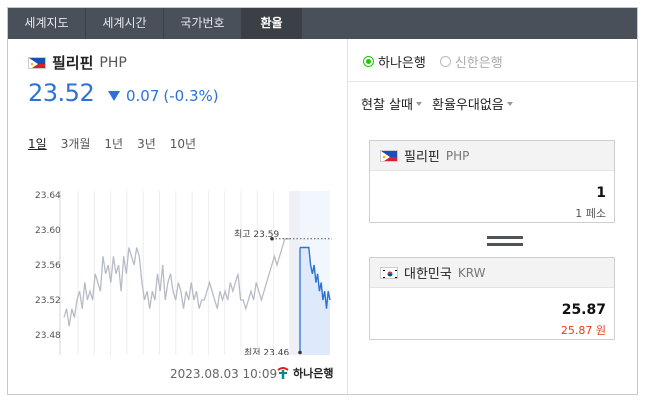 The width and height of the screenshot is (646, 401). I want to click on chart-date: 2023.08.03 10:09, so click(224, 374).